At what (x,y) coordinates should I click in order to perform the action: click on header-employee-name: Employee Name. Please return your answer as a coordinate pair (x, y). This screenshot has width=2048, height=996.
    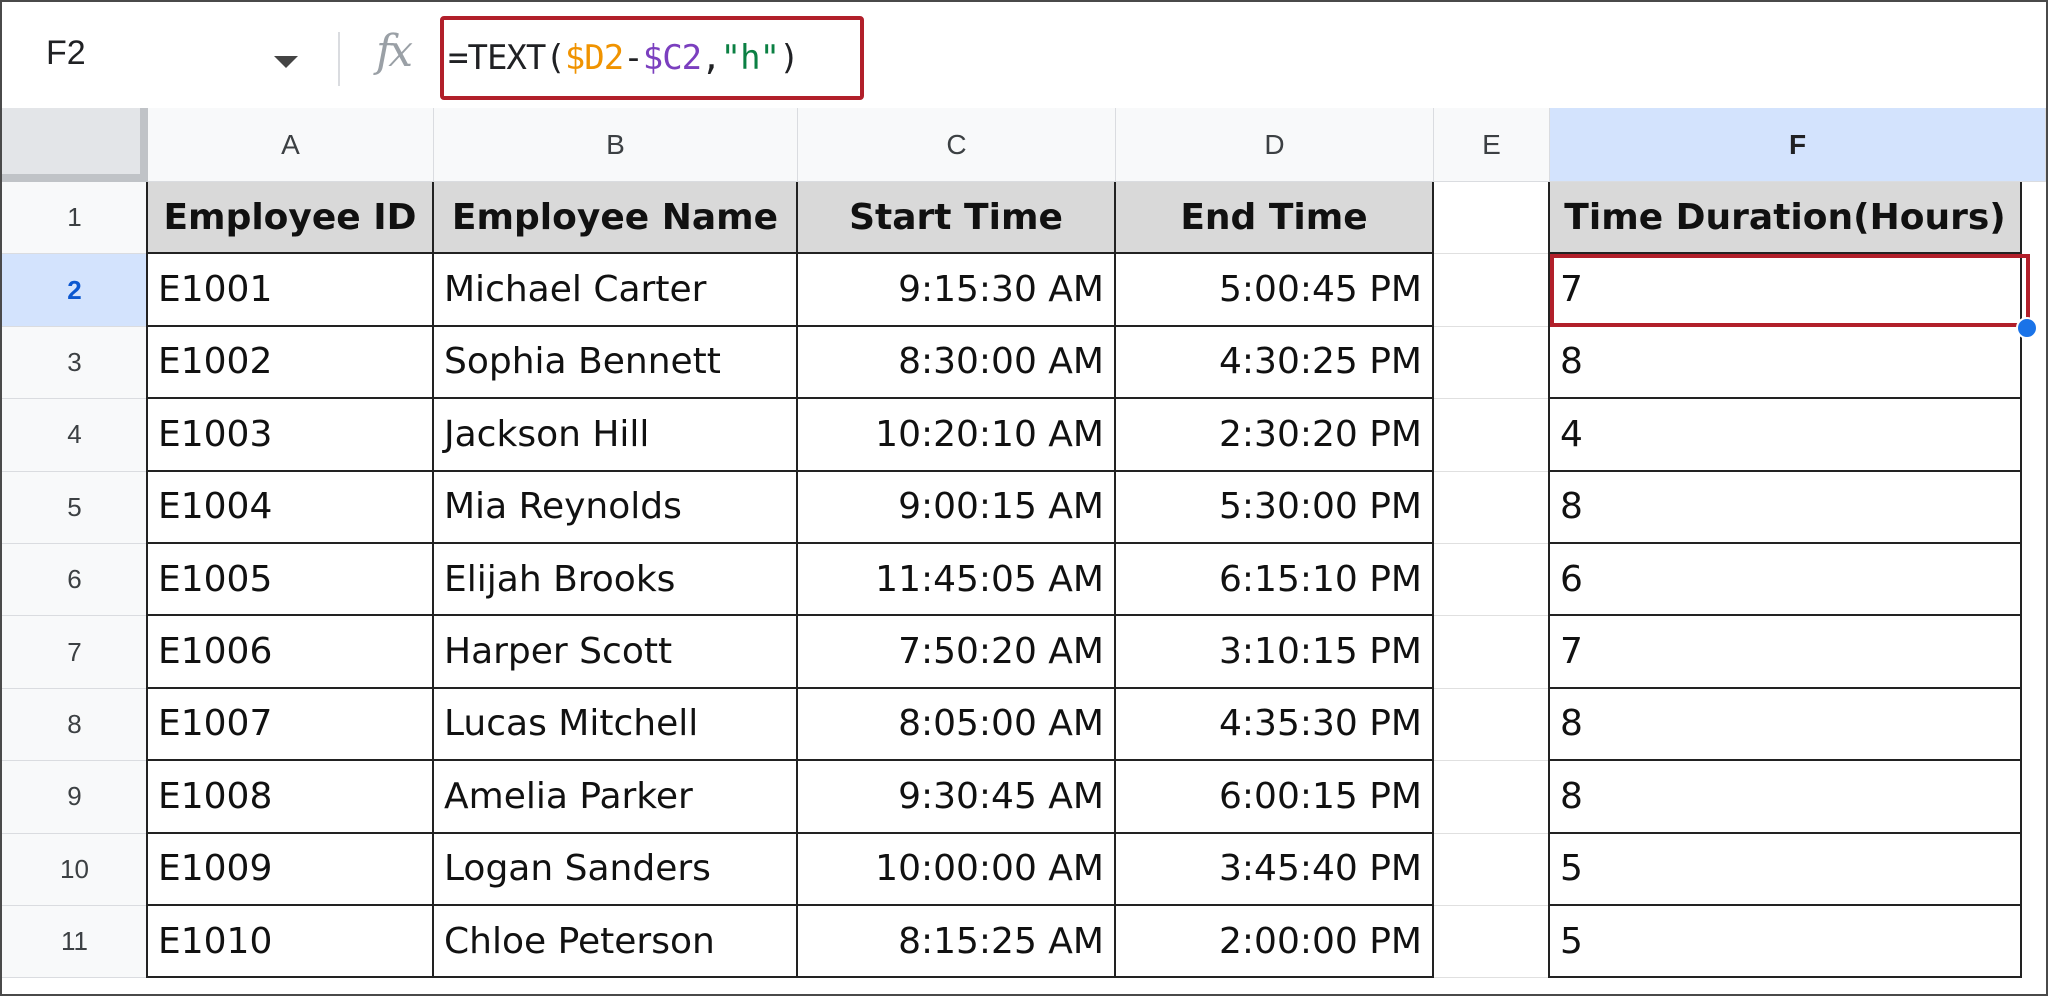
    Looking at the image, I should click on (616, 218).